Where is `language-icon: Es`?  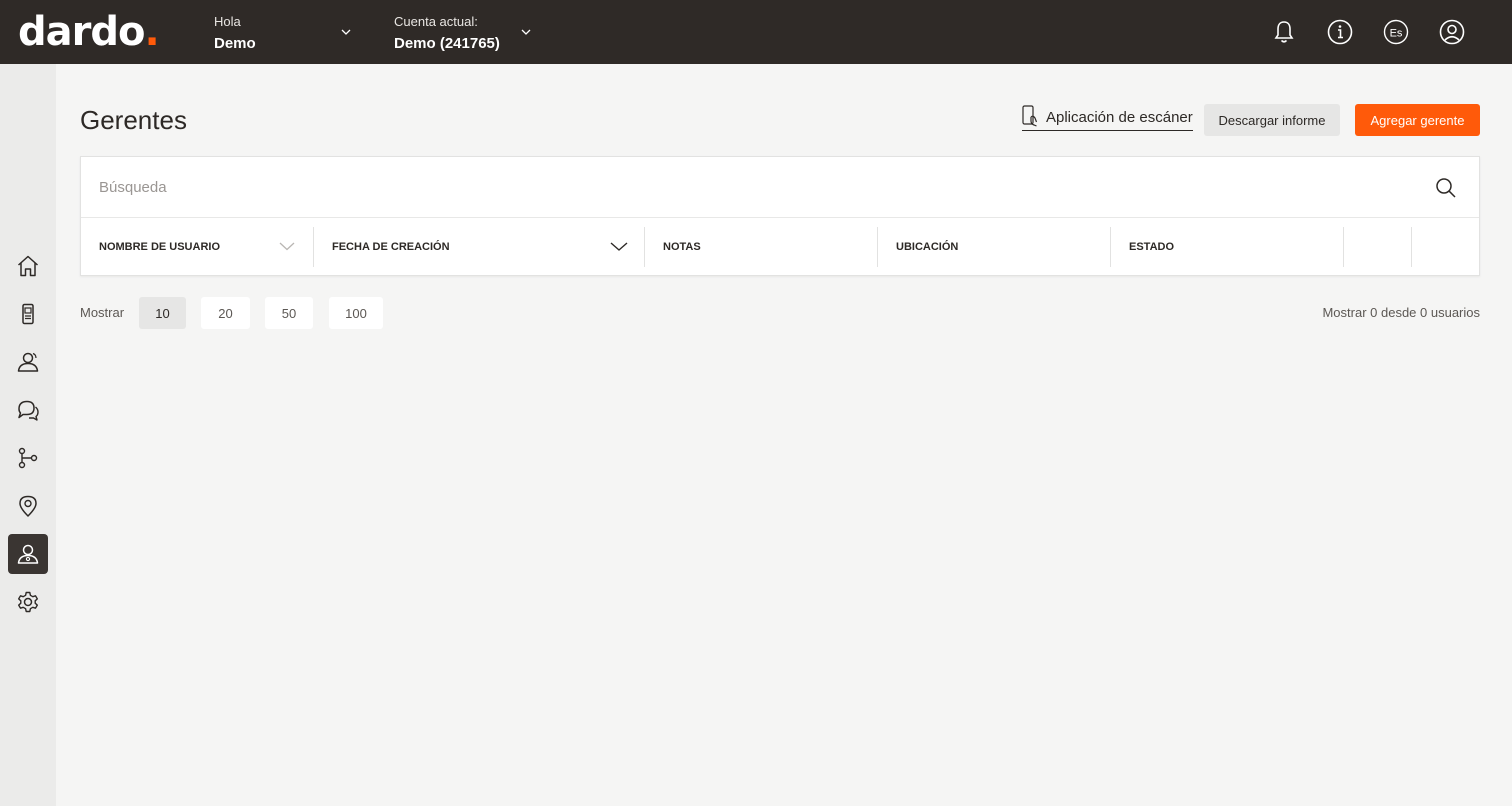 language-icon: Es is located at coordinates (1396, 32).